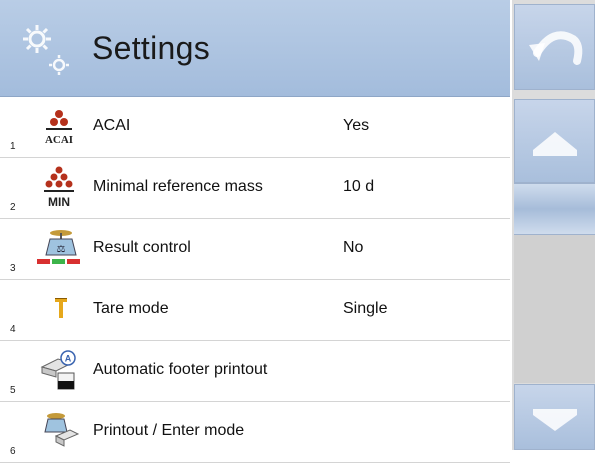 Image resolution: width=595 pixels, height=463 pixels. I want to click on setting-label: Minimal reference mass, so click(178, 186).